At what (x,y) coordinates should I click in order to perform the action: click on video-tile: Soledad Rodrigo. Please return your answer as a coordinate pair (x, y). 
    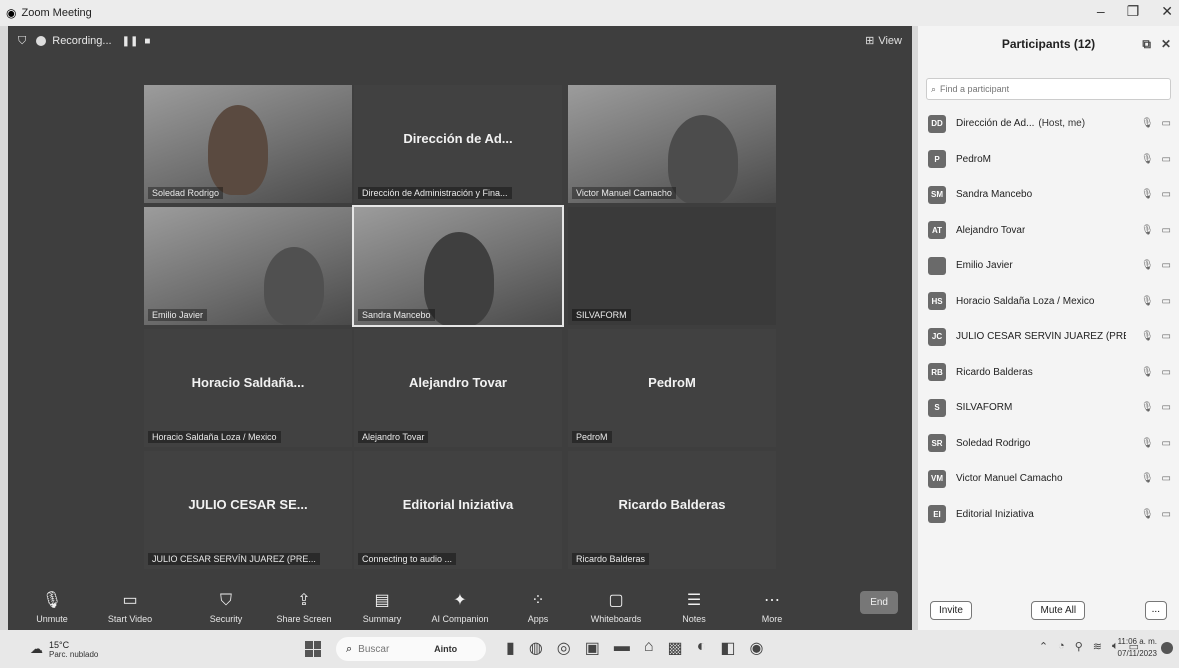
    Looking at the image, I should click on (248, 144).